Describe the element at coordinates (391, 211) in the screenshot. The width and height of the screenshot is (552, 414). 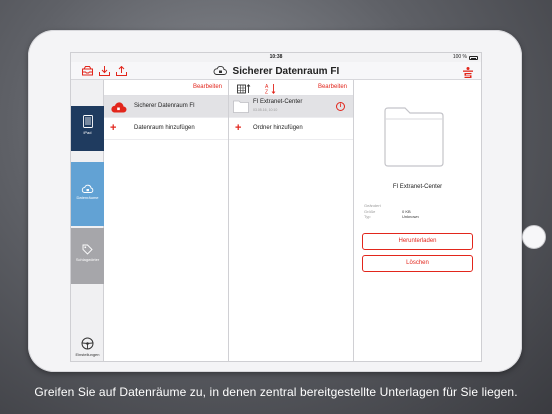
I see `detail-meta: Geändert Größe 0 KB Typ Unknown` at that location.